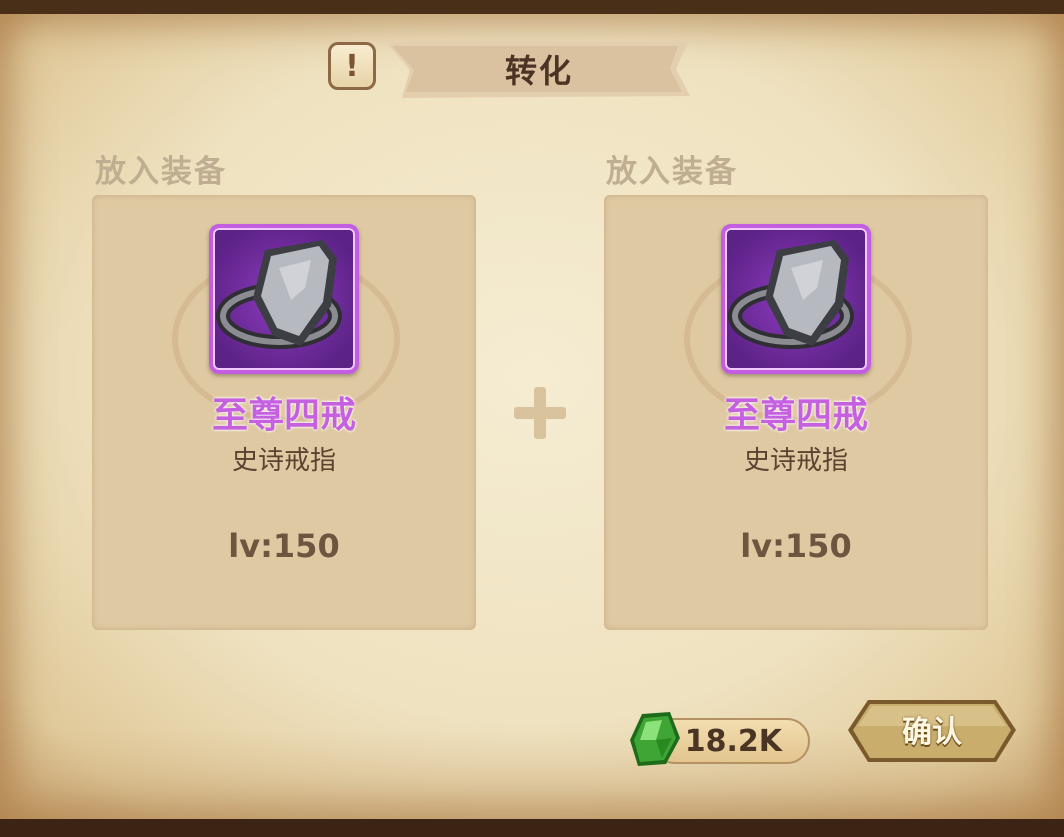  What do you see at coordinates (672, 172) in the screenshot?
I see `slot-label-right: 放入装备` at bounding box center [672, 172].